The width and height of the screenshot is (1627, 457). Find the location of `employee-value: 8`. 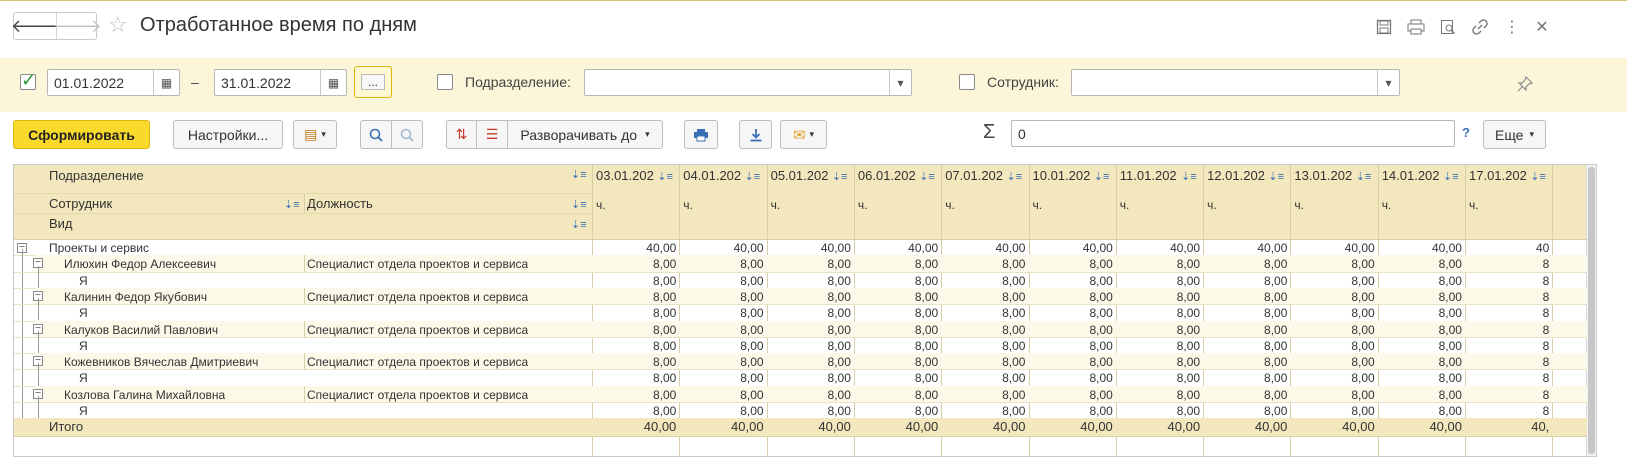

employee-value: 8 is located at coordinates (1546, 264).